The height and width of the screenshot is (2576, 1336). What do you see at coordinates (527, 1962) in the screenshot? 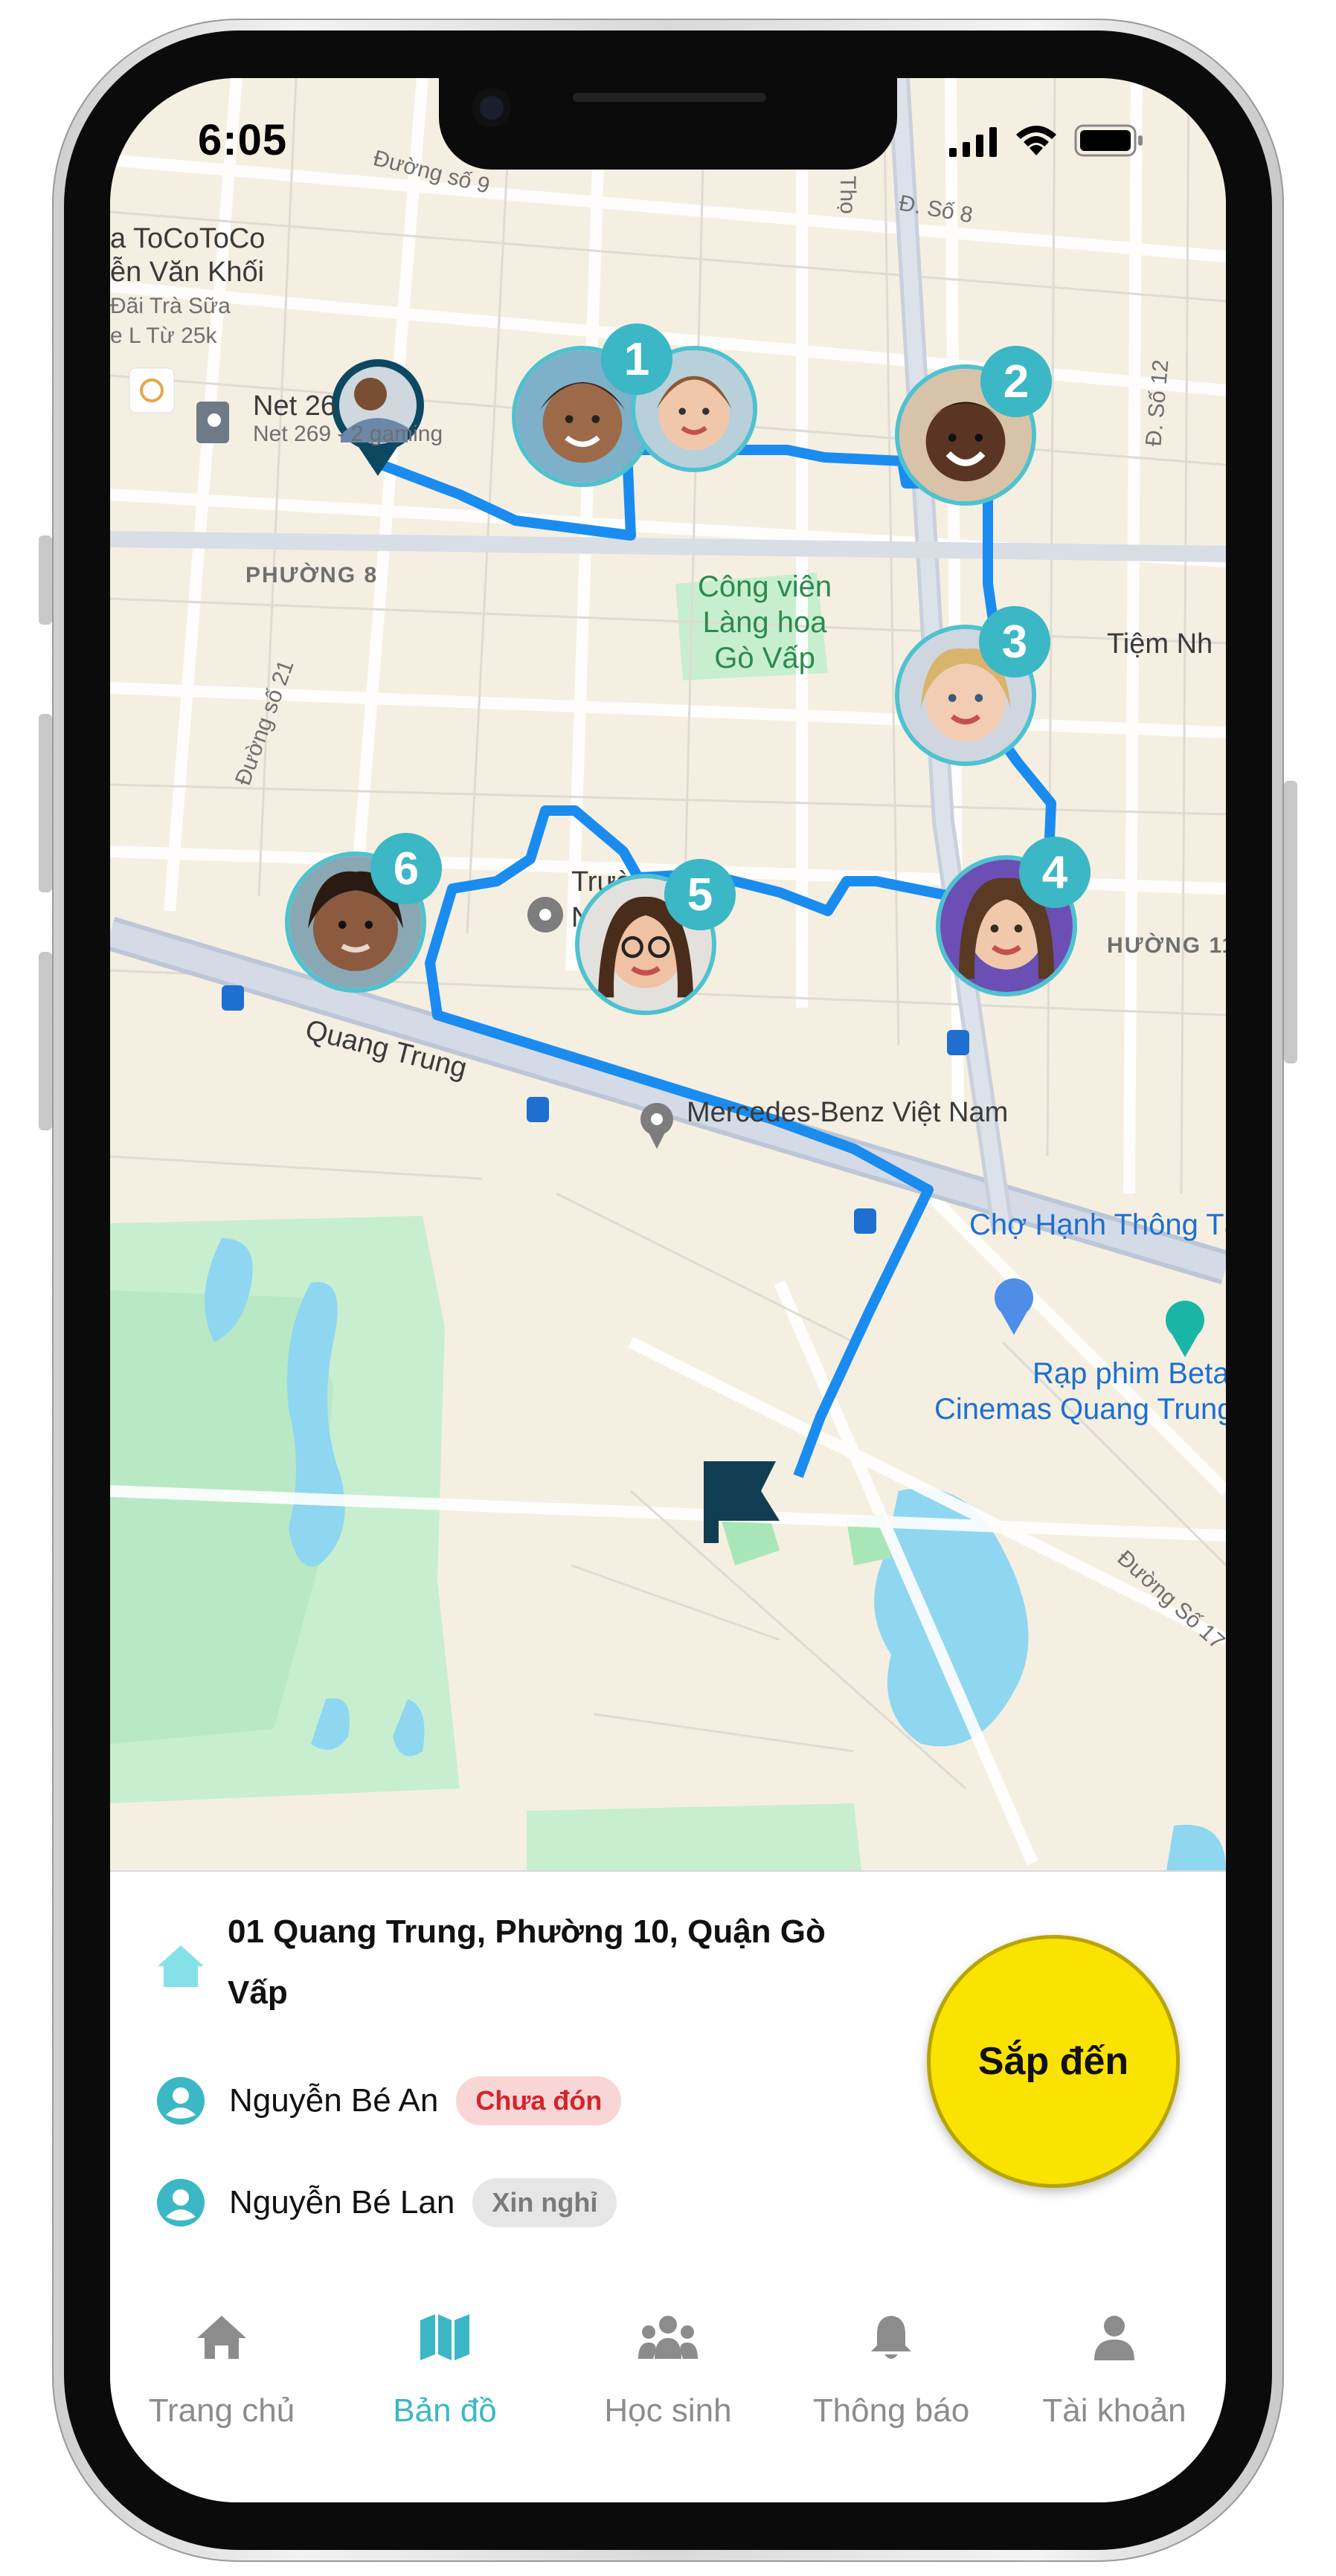
I see `pickup-address: 01 Quang Trung, Phường 10, Quận Gò Vấp` at bounding box center [527, 1962].